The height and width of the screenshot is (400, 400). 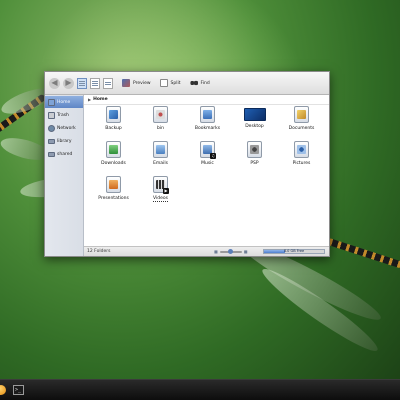 I want to click on sidebar-item-home: Home, so click(x=64, y=102).